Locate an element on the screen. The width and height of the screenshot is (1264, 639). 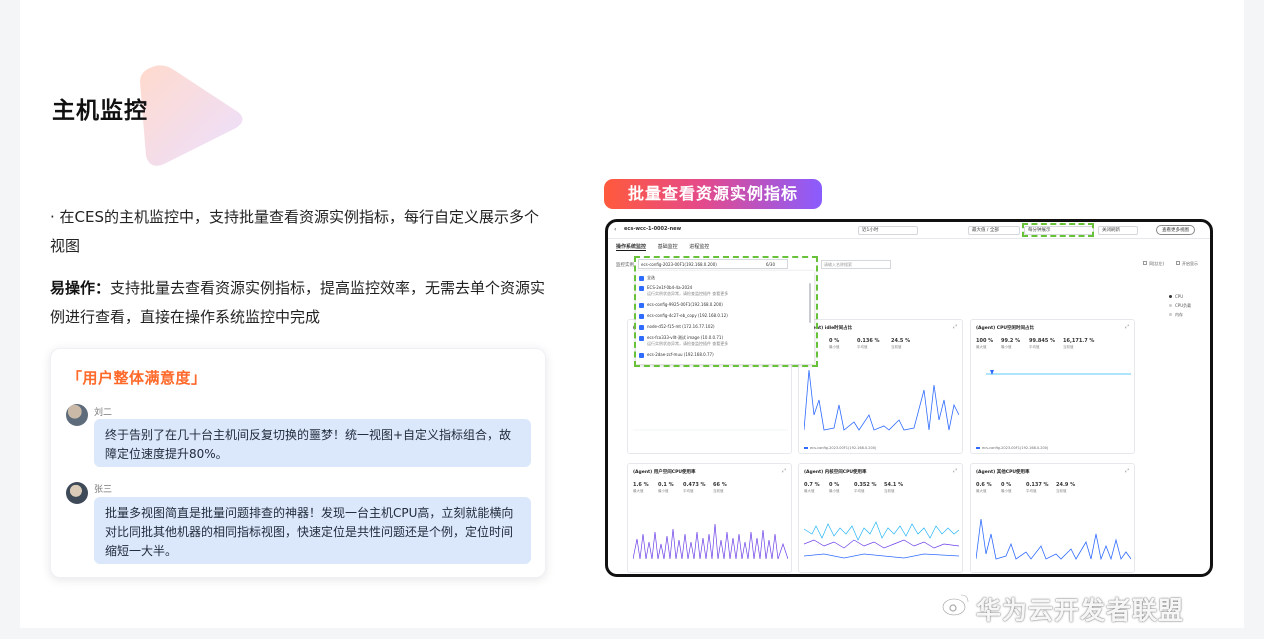
checkbox-compare: 同比(左) is located at coordinates (1153, 264).